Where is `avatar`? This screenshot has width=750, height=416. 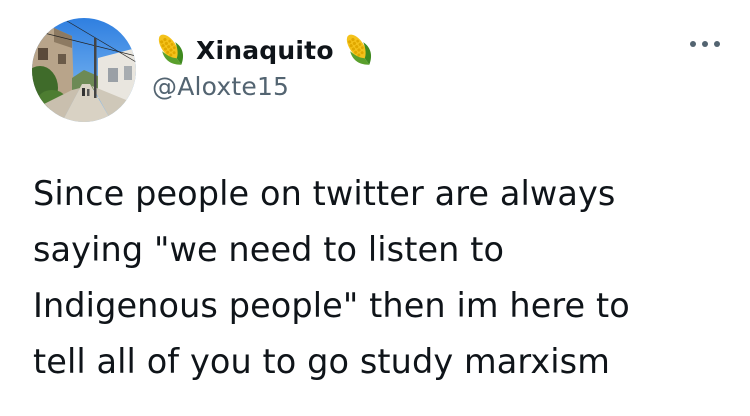
avatar is located at coordinates (84, 70).